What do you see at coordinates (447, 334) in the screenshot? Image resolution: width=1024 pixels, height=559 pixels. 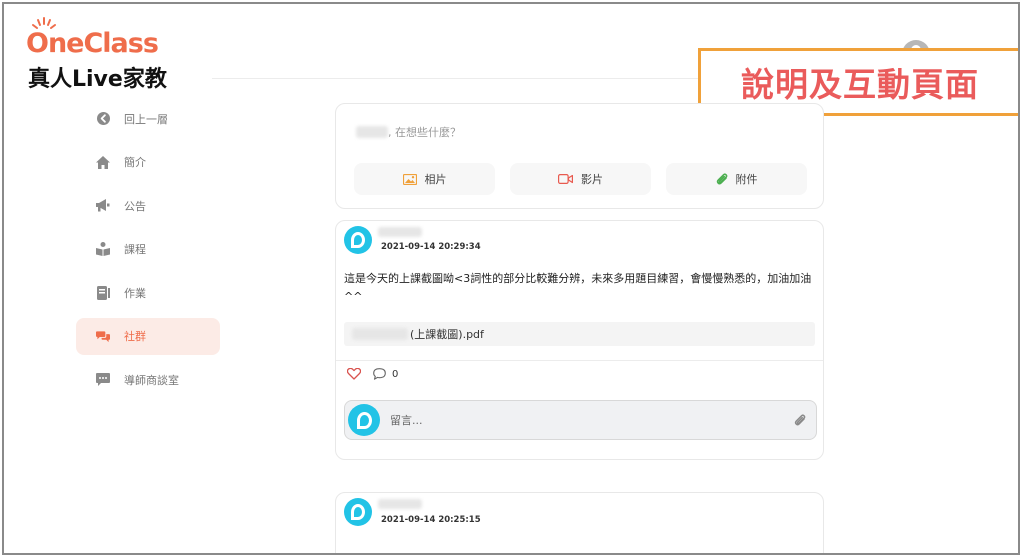 I see `attachment-filename: (上課截圖).pdf` at bounding box center [447, 334].